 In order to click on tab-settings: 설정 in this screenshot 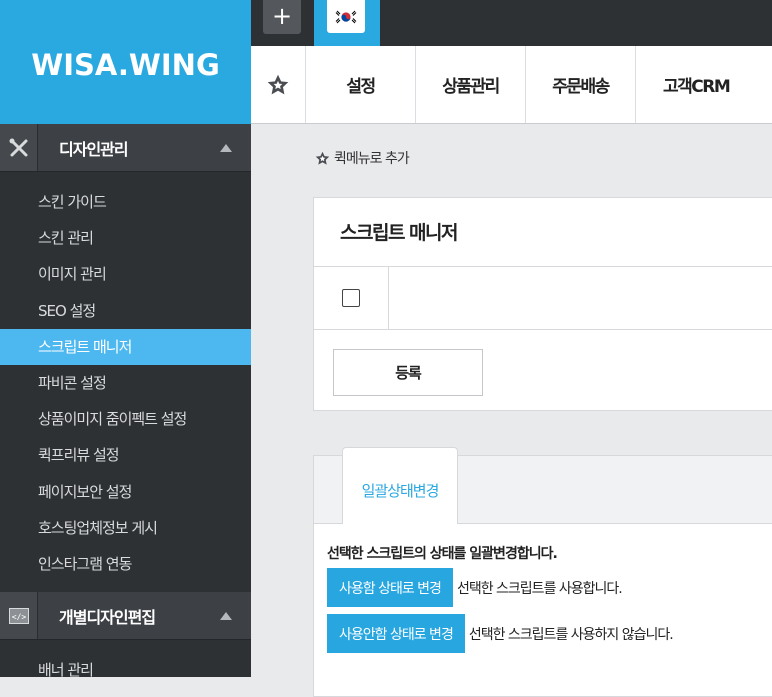, I will do `click(361, 84)`.